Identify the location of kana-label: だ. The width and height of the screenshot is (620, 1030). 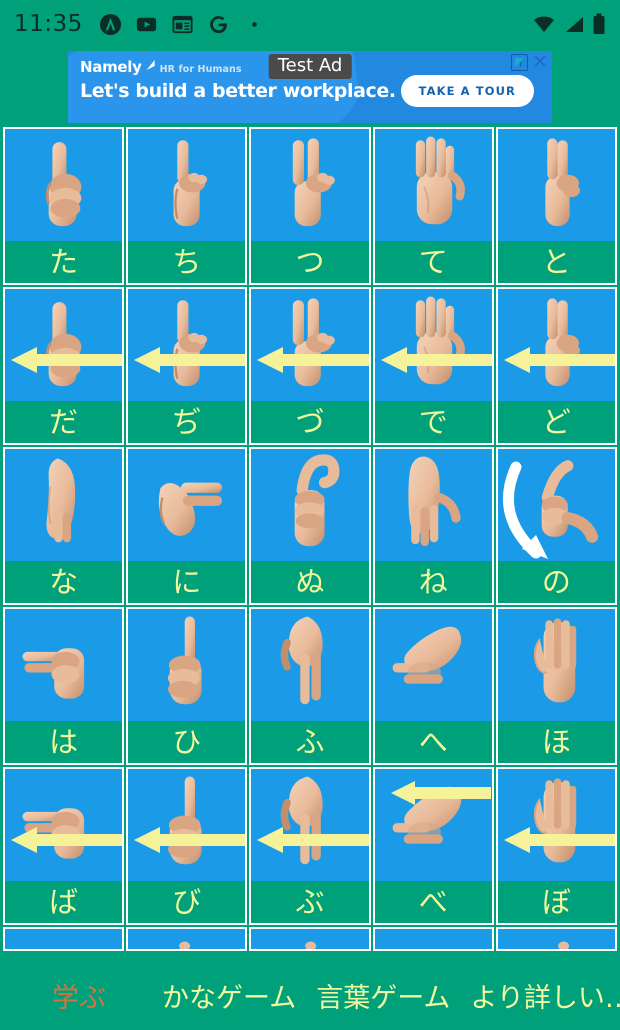
(64, 422).